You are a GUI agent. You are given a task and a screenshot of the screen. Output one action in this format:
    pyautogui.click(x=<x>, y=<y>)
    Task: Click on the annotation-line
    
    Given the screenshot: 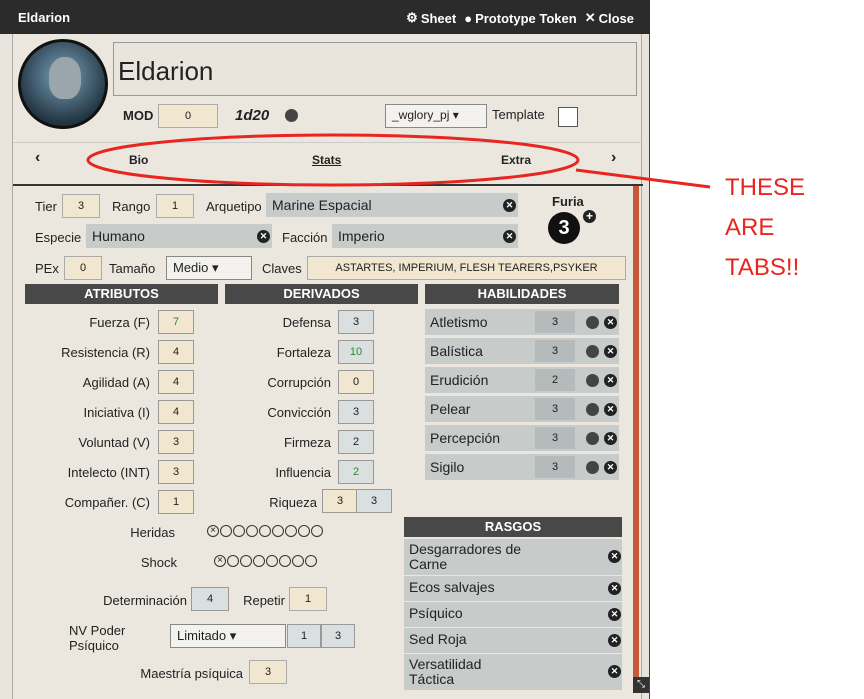 What is the action you would take?
    pyautogui.click(x=643, y=178)
    